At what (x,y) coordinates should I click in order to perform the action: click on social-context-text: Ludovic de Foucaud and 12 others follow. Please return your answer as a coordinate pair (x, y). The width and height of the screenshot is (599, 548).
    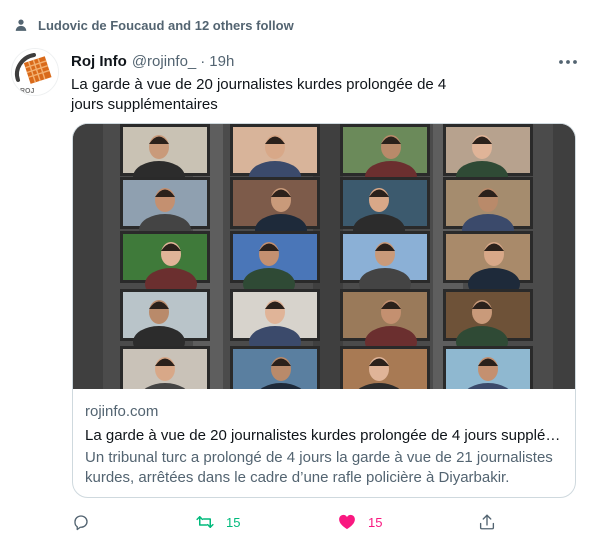
    Looking at the image, I should click on (166, 25).